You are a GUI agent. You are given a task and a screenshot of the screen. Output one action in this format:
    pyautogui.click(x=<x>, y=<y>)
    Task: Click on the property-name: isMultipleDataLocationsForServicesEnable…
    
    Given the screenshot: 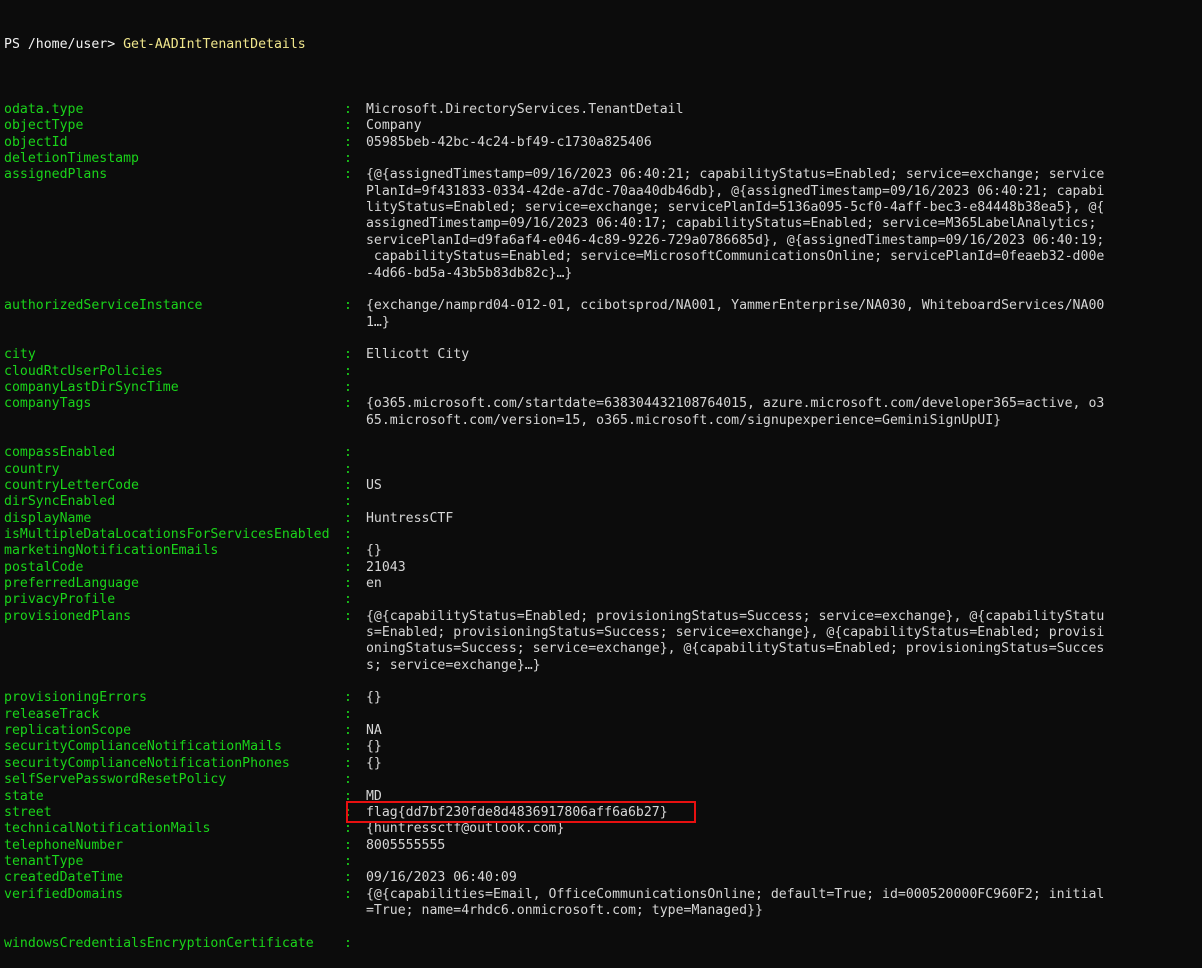 What is the action you would take?
    pyautogui.click(x=167, y=534)
    